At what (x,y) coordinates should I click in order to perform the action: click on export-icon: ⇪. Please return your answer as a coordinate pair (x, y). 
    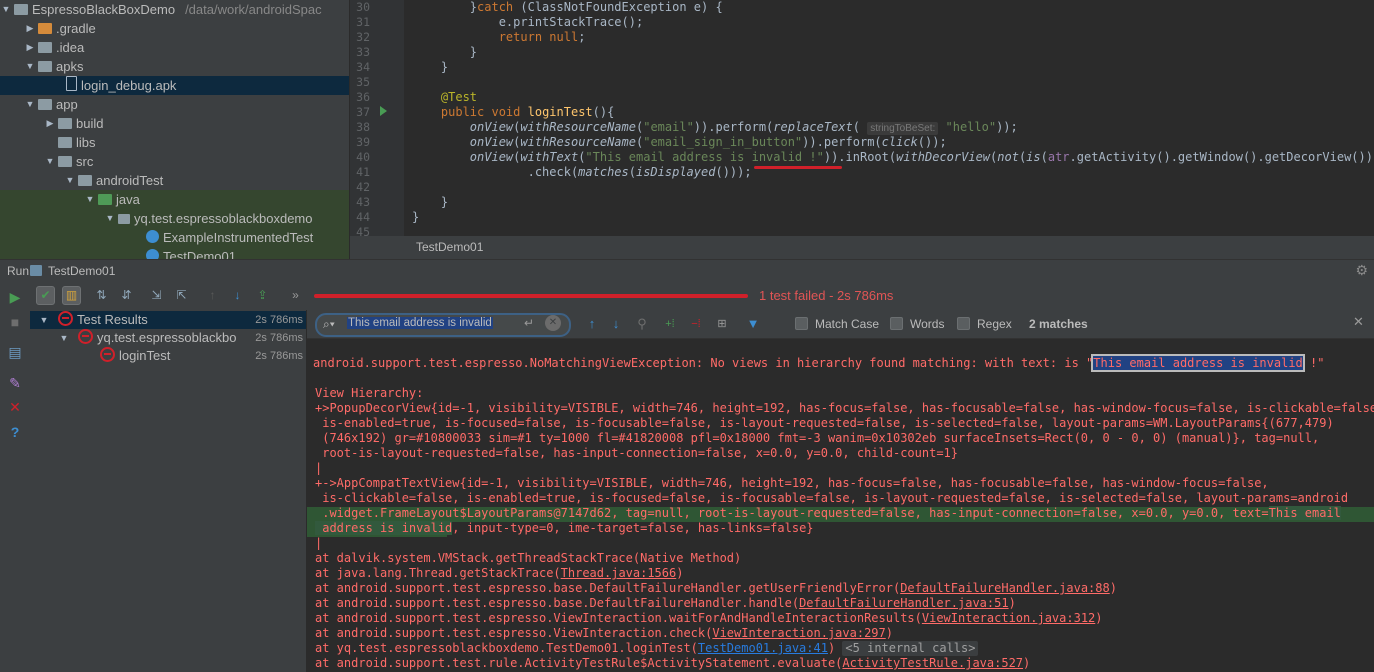
    Looking at the image, I should click on (262, 295).